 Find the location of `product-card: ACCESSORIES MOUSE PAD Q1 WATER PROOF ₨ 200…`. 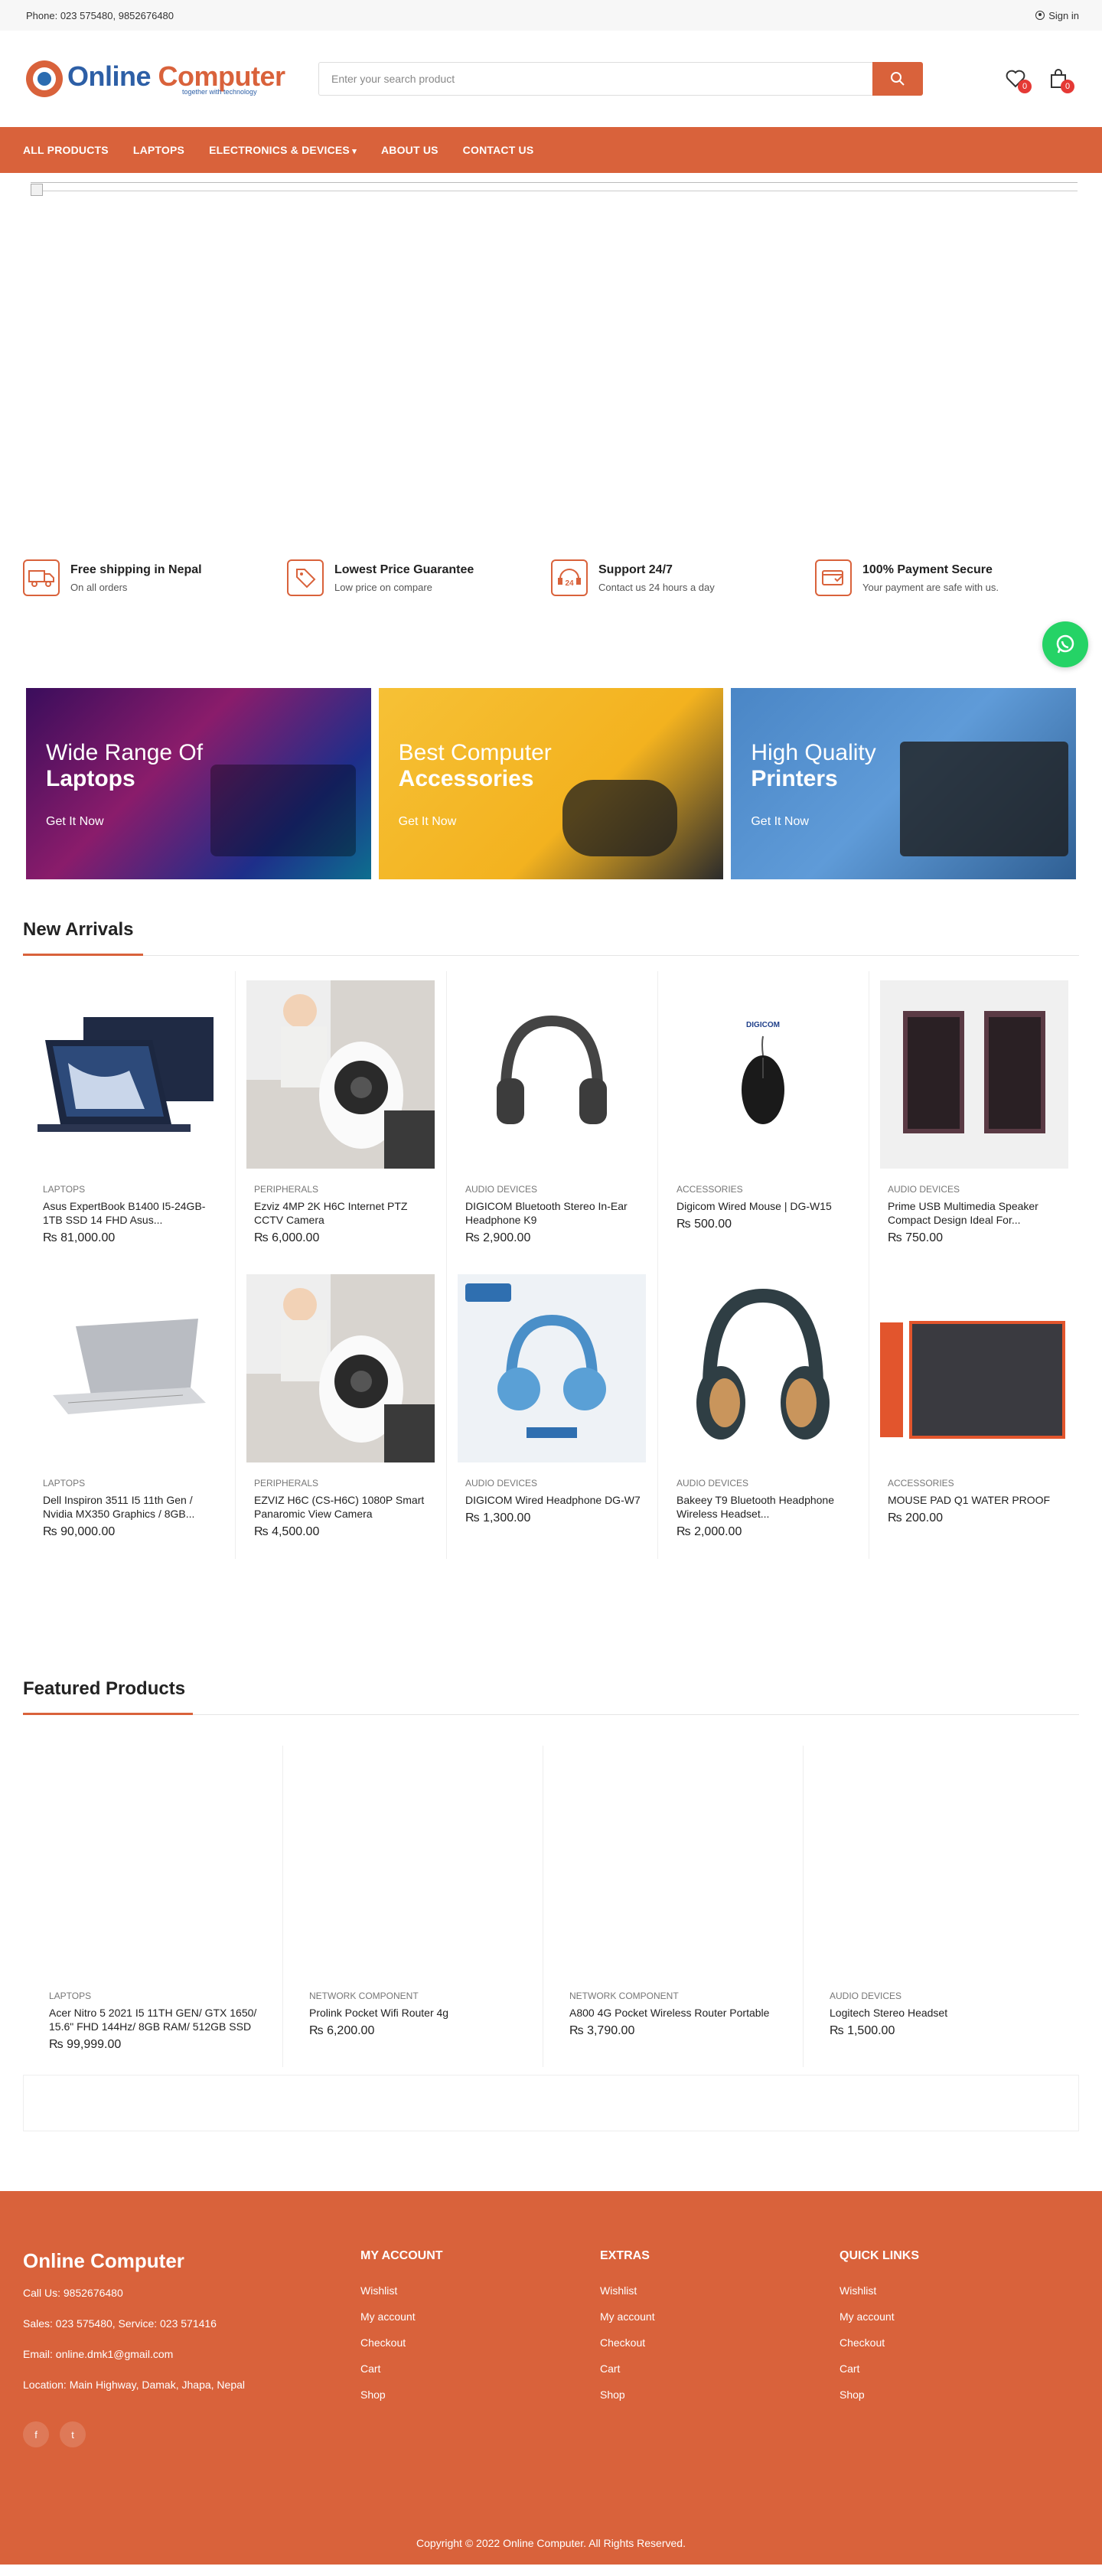

product-card: ACCESSORIES MOUSE PAD Q1 WATER PROOF ₨ 200… is located at coordinates (975, 1412).